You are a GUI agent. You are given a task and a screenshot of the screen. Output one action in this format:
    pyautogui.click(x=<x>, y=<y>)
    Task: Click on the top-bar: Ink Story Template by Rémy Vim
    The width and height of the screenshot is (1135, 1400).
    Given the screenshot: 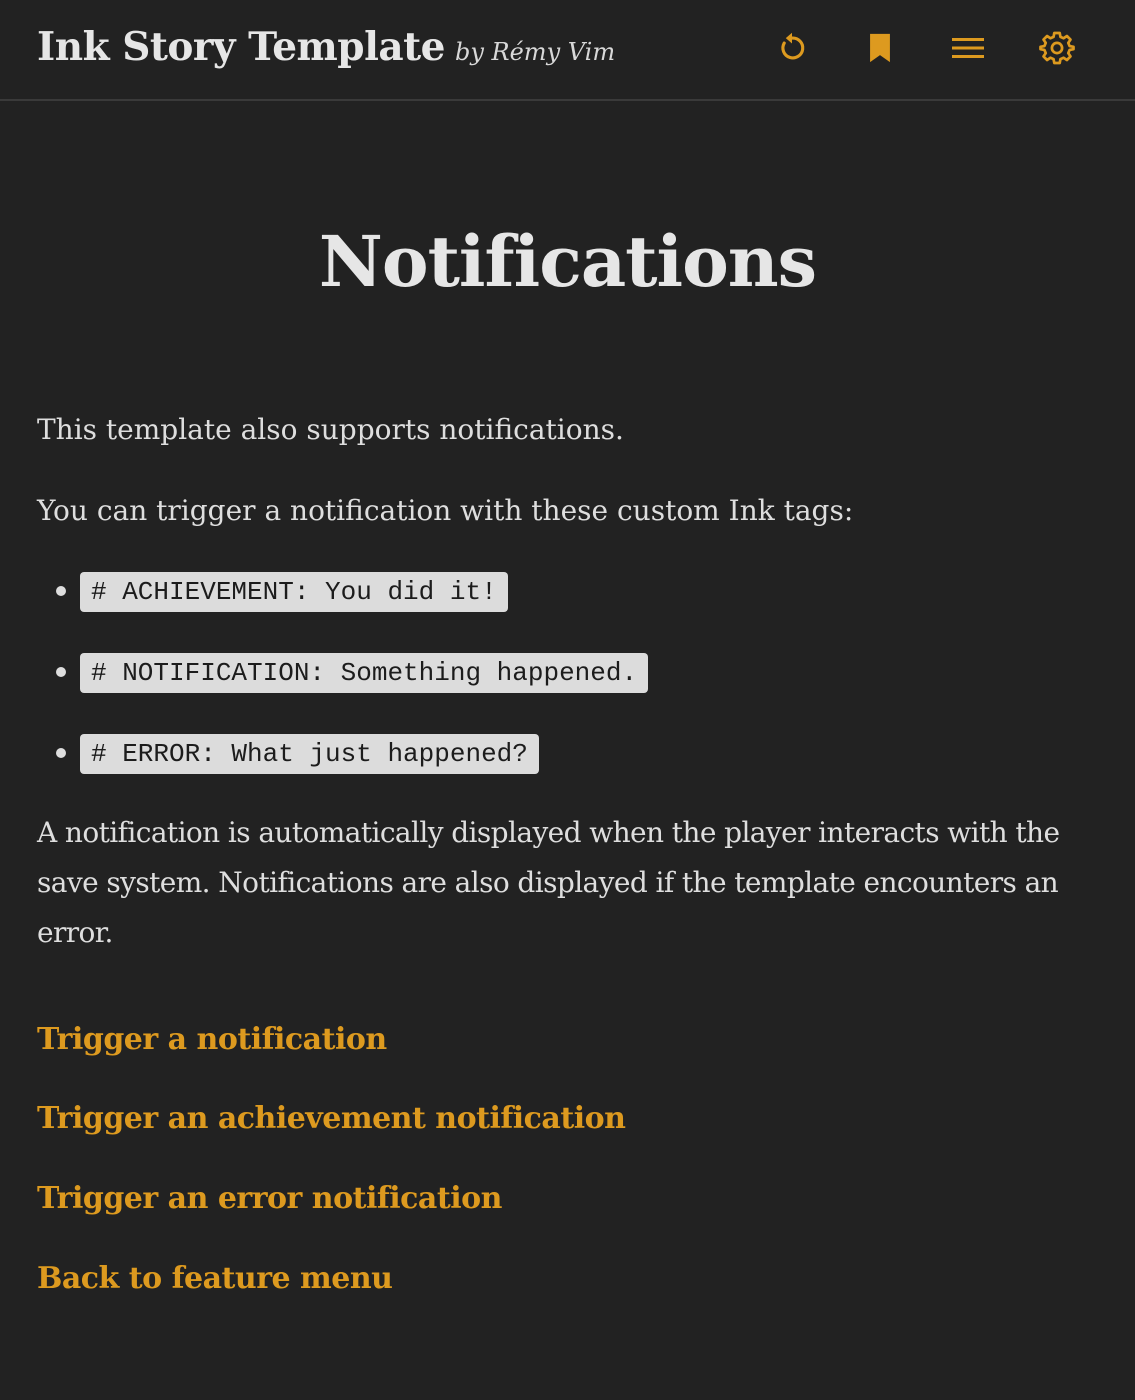 What is the action you would take?
    pyautogui.click(x=567, y=50)
    